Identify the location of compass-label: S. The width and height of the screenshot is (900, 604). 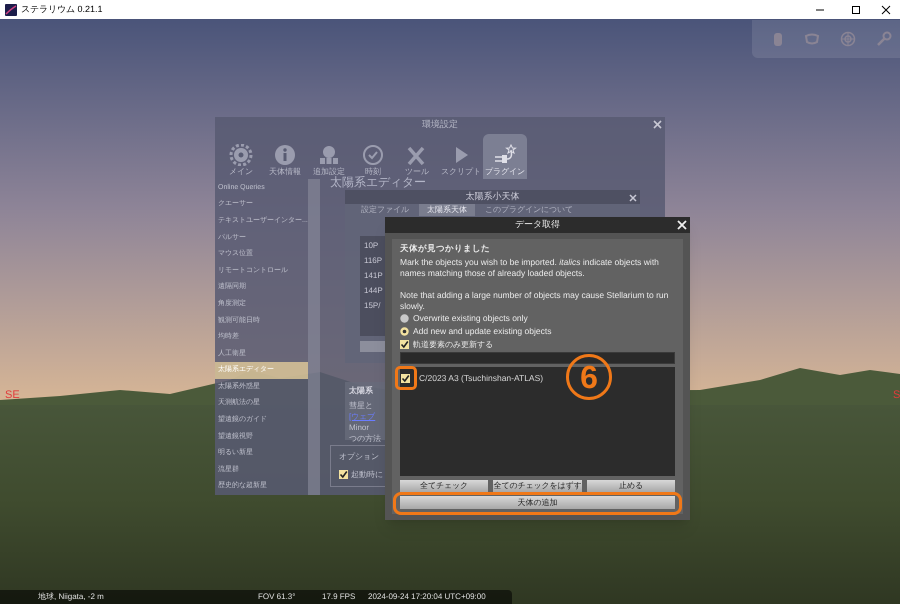
(896, 395).